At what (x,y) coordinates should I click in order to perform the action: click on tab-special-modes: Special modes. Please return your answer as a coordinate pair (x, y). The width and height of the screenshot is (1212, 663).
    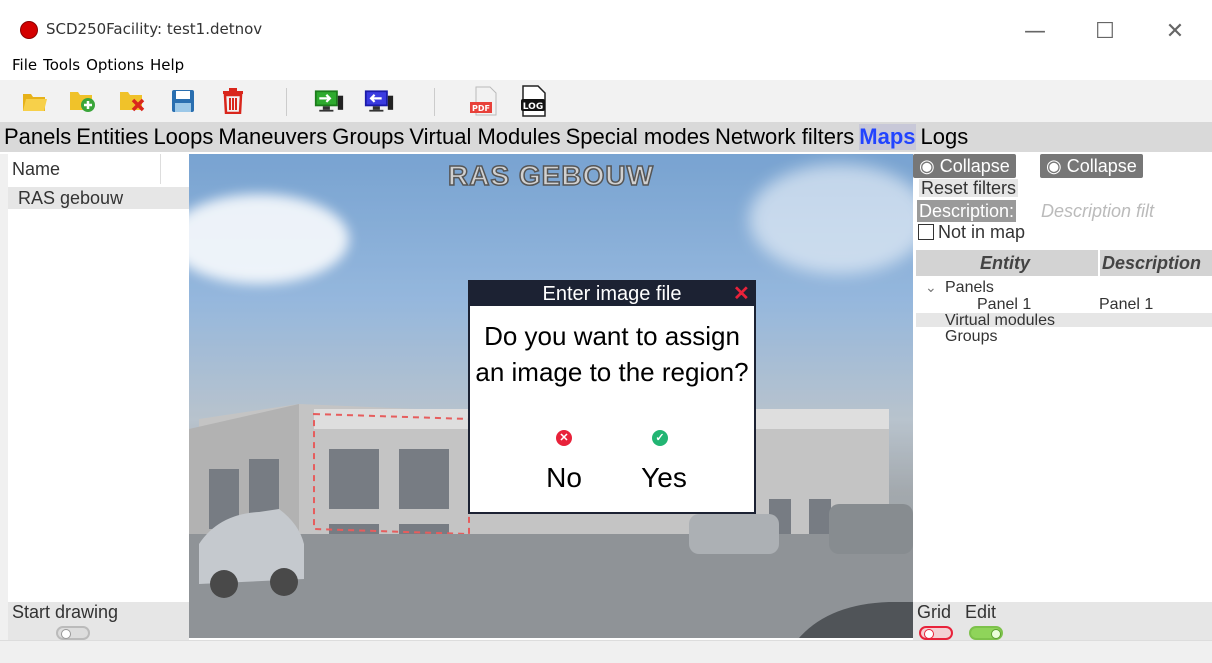
    Looking at the image, I should click on (638, 137).